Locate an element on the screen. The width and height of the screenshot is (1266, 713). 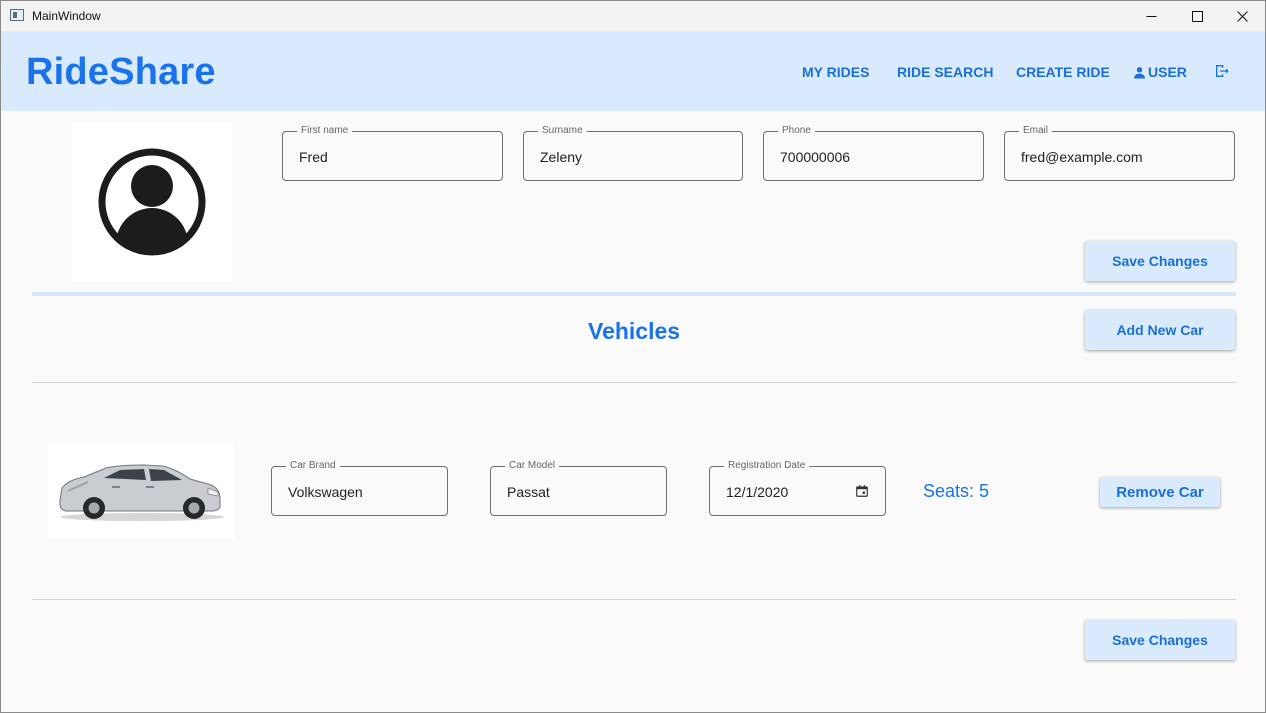
registration-date-field: Registration Date 12/1/2020 is located at coordinates (797, 488).